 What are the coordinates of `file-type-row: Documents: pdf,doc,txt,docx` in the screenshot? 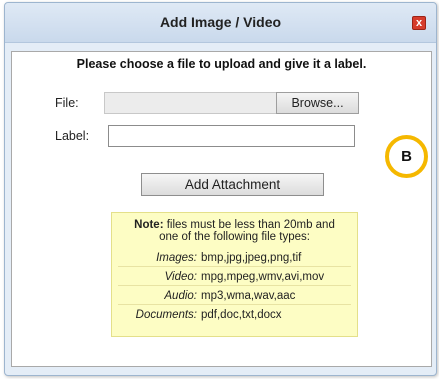 It's located at (234, 315).